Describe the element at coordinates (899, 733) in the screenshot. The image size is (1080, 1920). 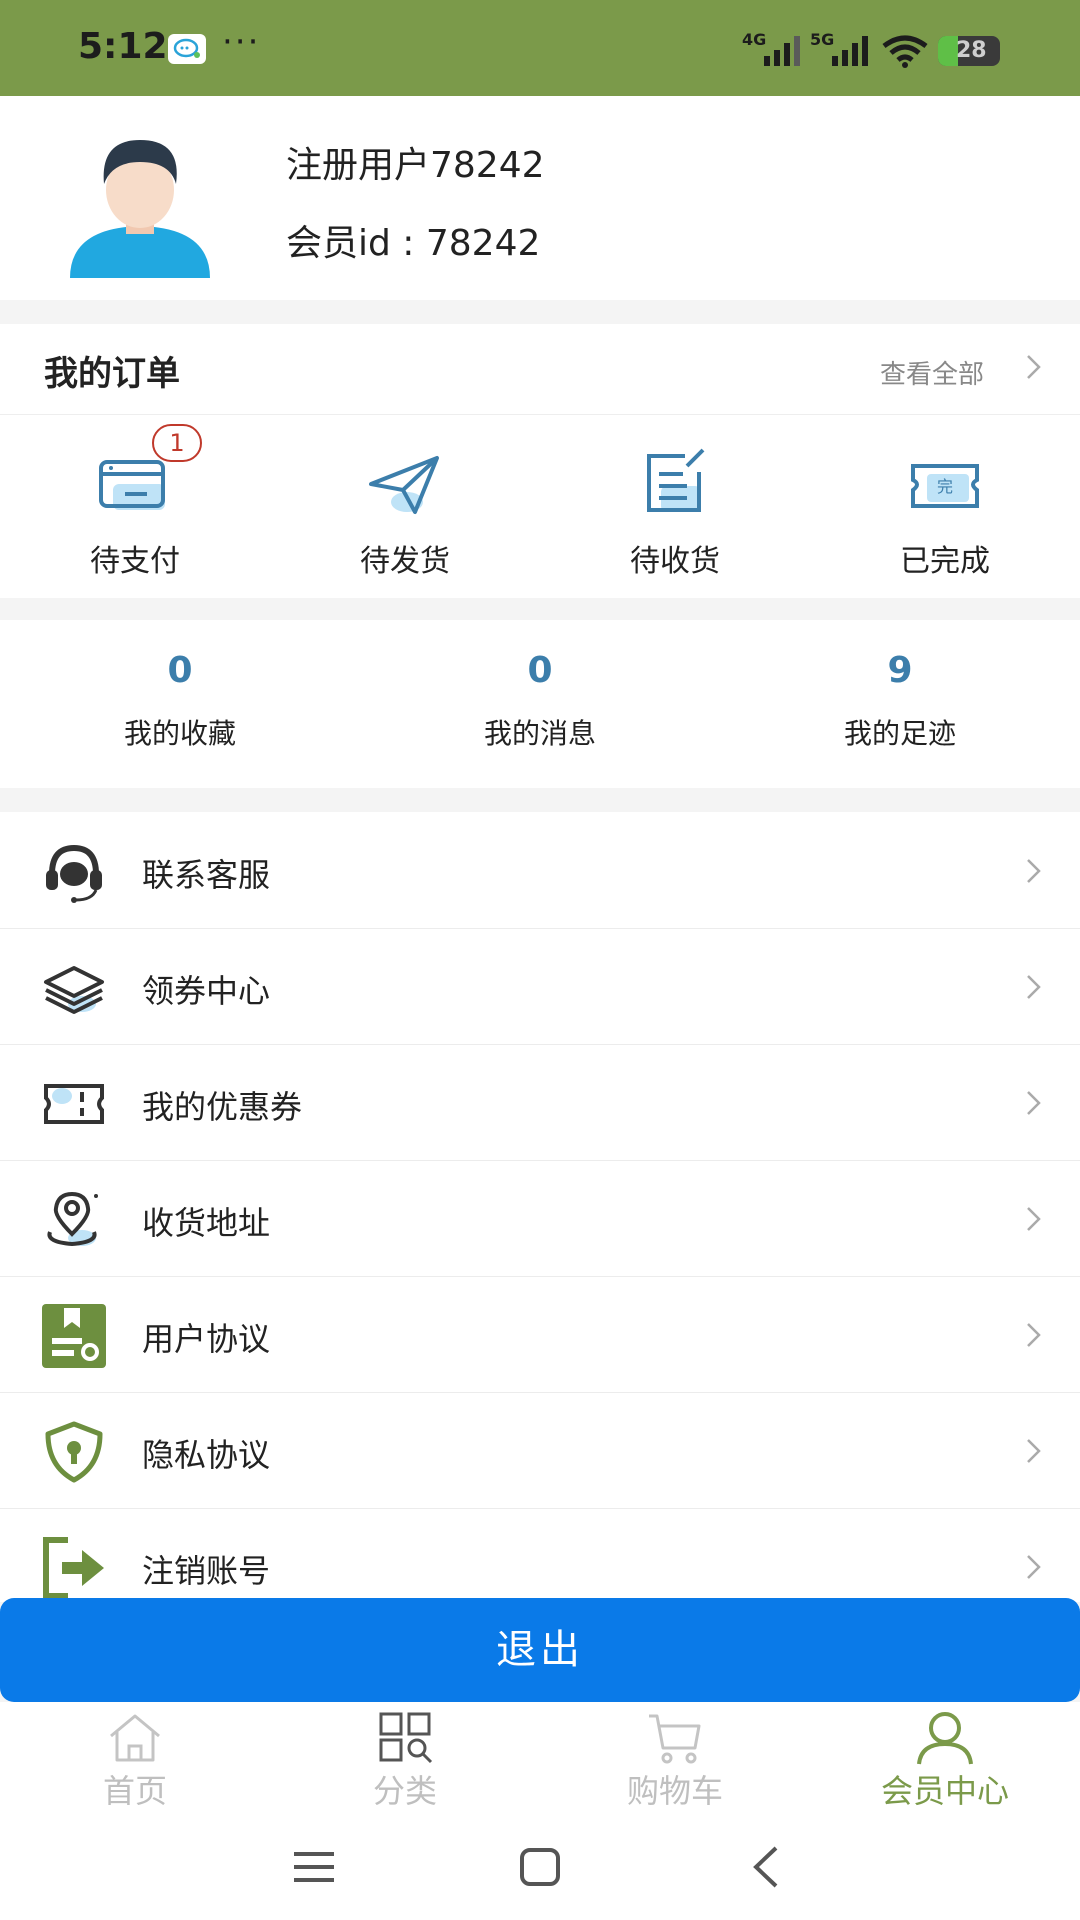
I see `footprints-label: 我的足迹` at that location.